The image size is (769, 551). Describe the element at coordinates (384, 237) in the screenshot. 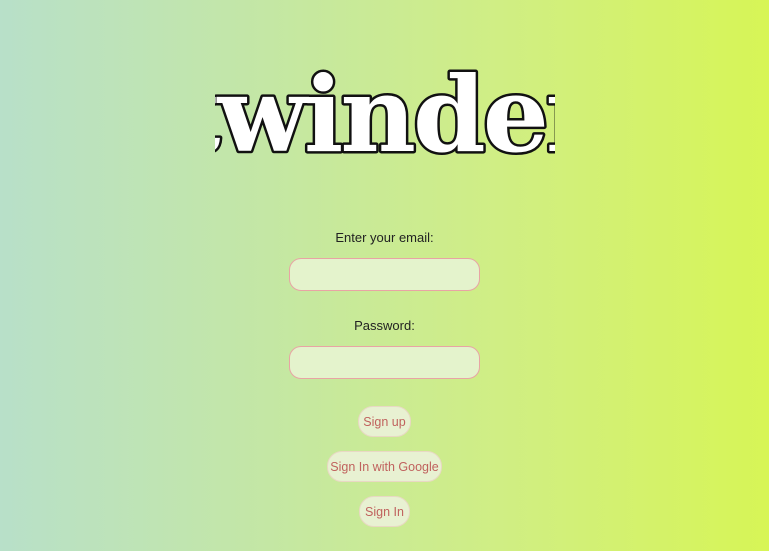

I see `email-label: Enter your email:` at that location.